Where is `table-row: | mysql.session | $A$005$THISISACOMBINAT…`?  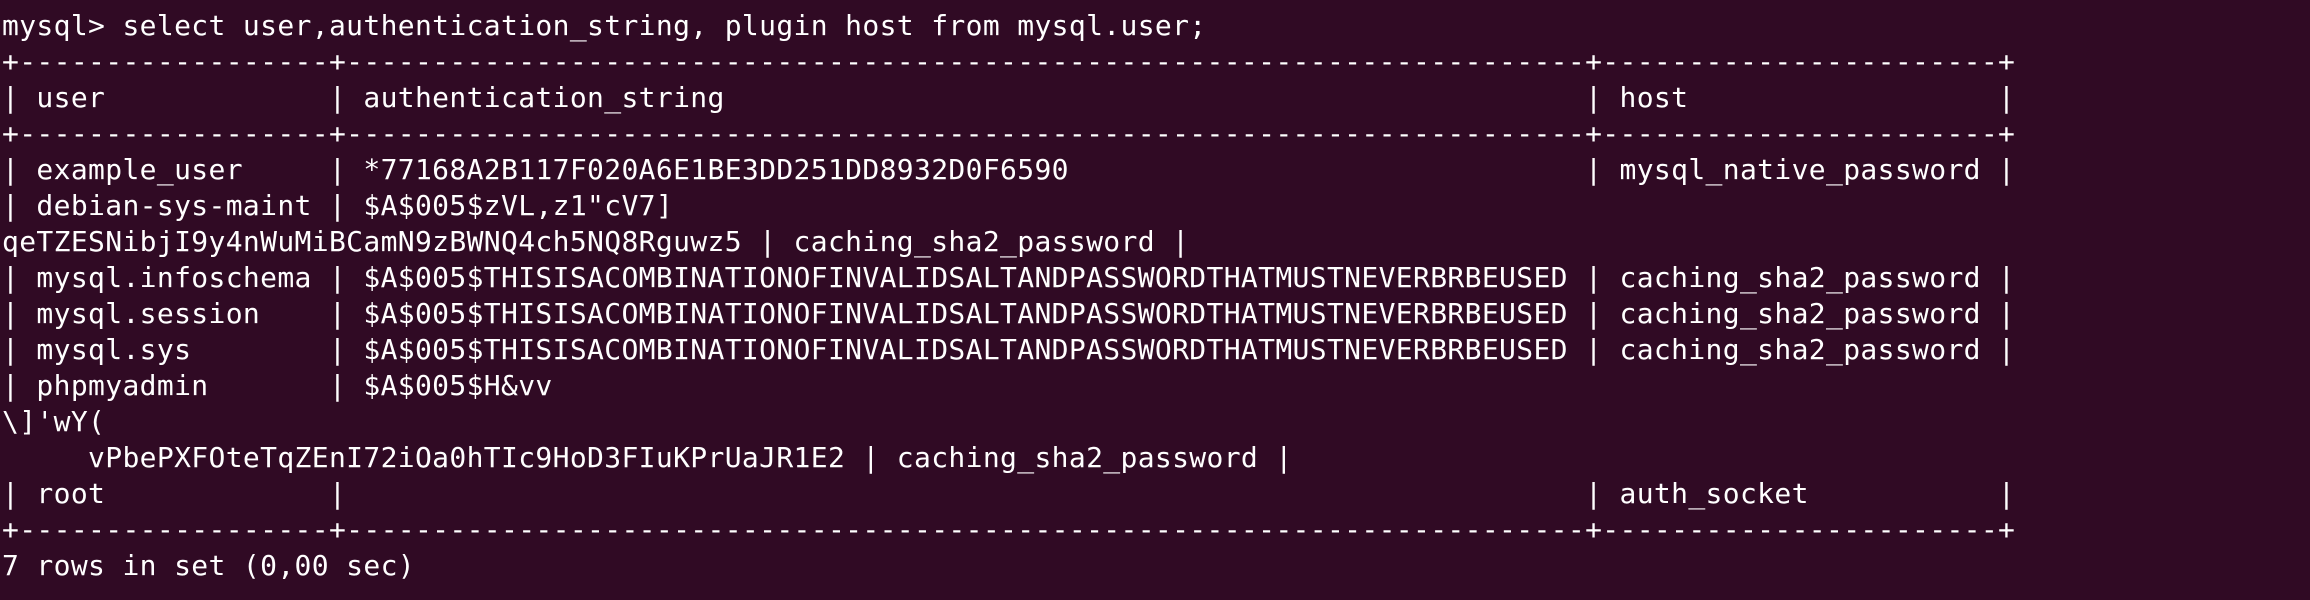 table-row: | mysql.session | $A$005$THISISACOMBINAT… is located at coordinates (1009, 313).